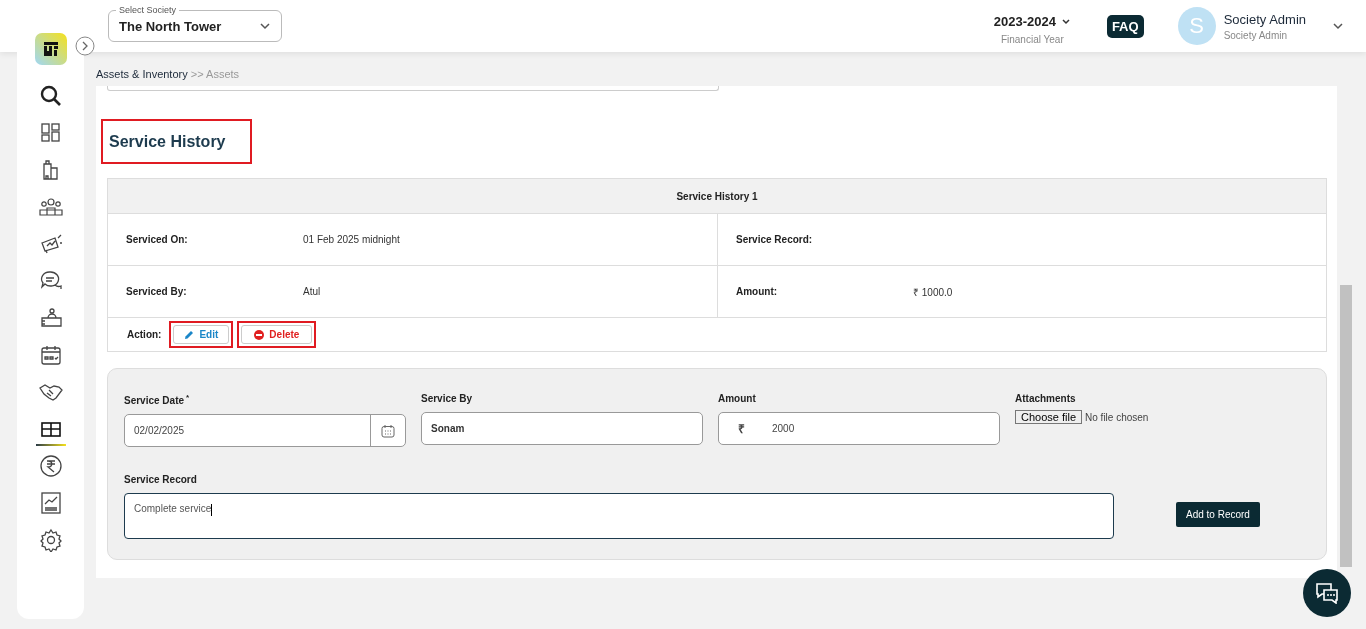  Describe the element at coordinates (161, 480) in the screenshot. I see `field-label: Service Record` at that location.